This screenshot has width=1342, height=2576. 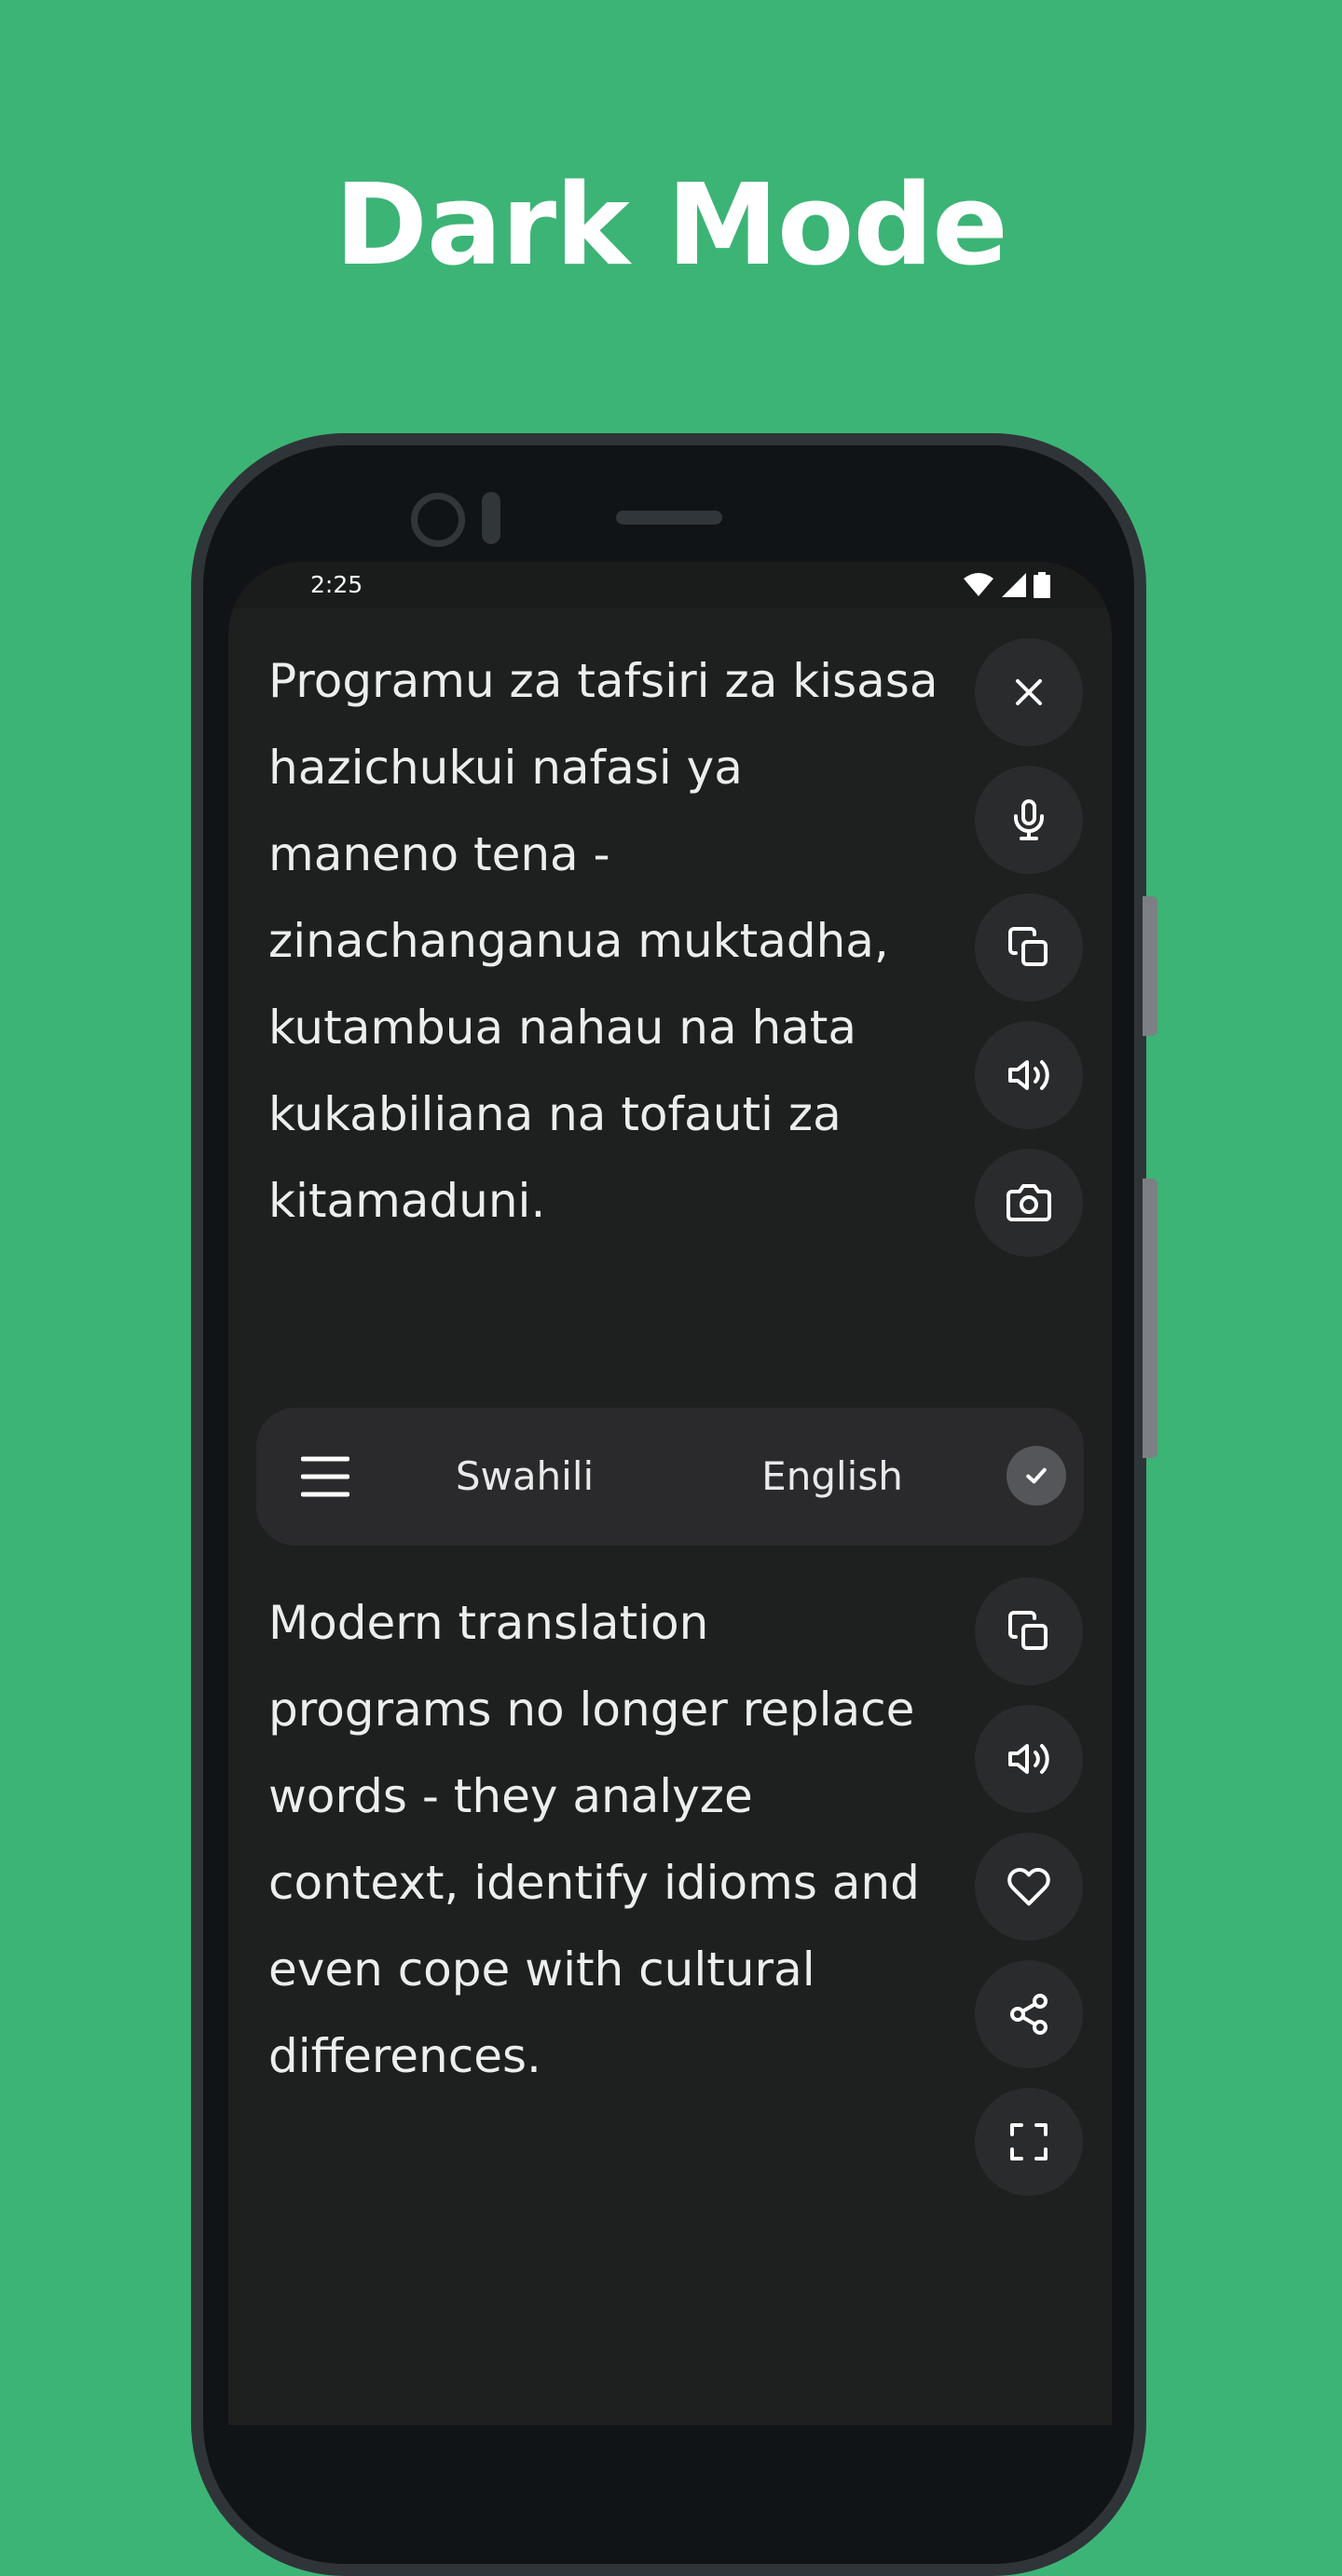 I want to click on confirm-button, so click(x=1036, y=1476).